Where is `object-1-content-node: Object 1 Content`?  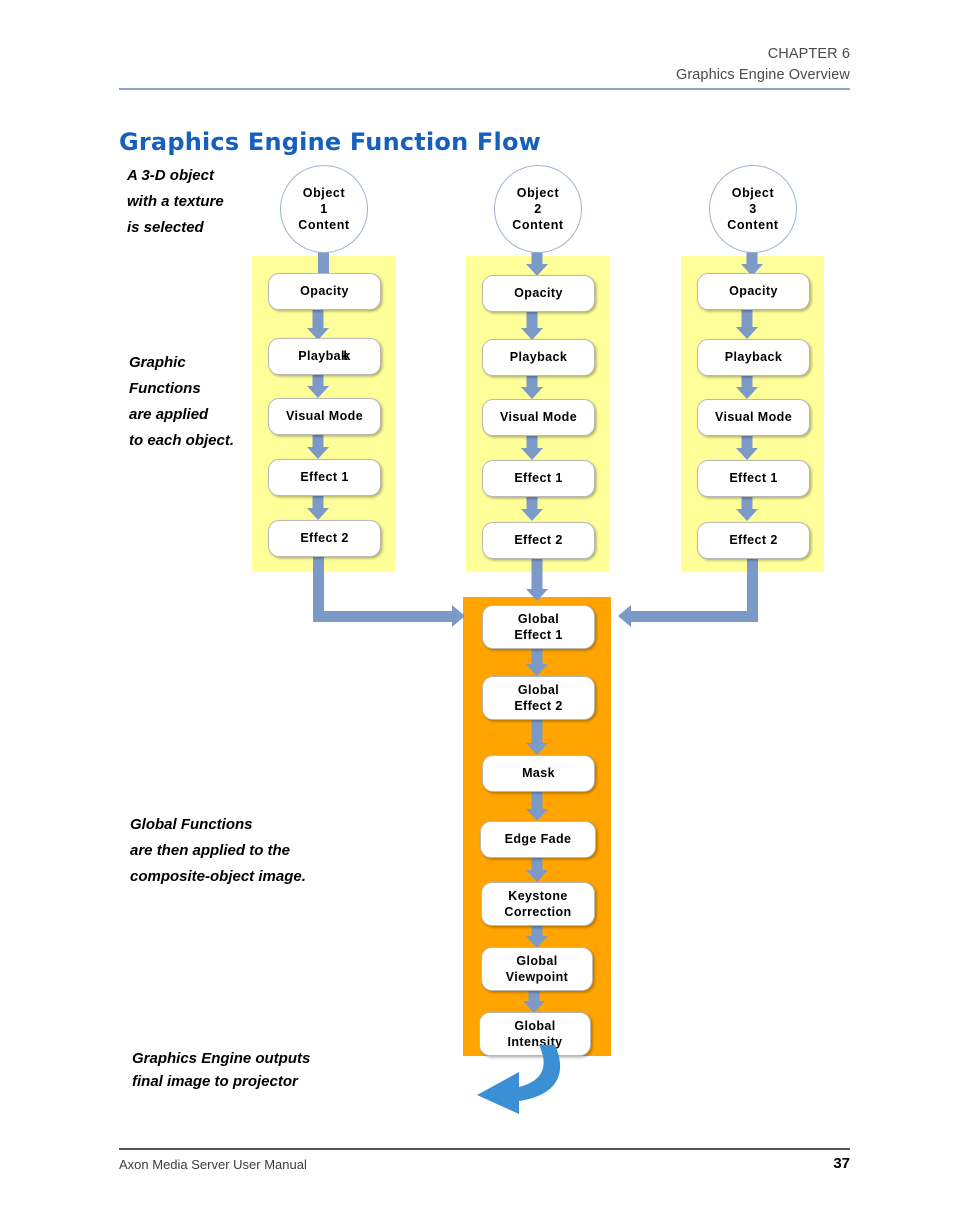
object-1-content-node: Object 1 Content is located at coordinates (324, 209).